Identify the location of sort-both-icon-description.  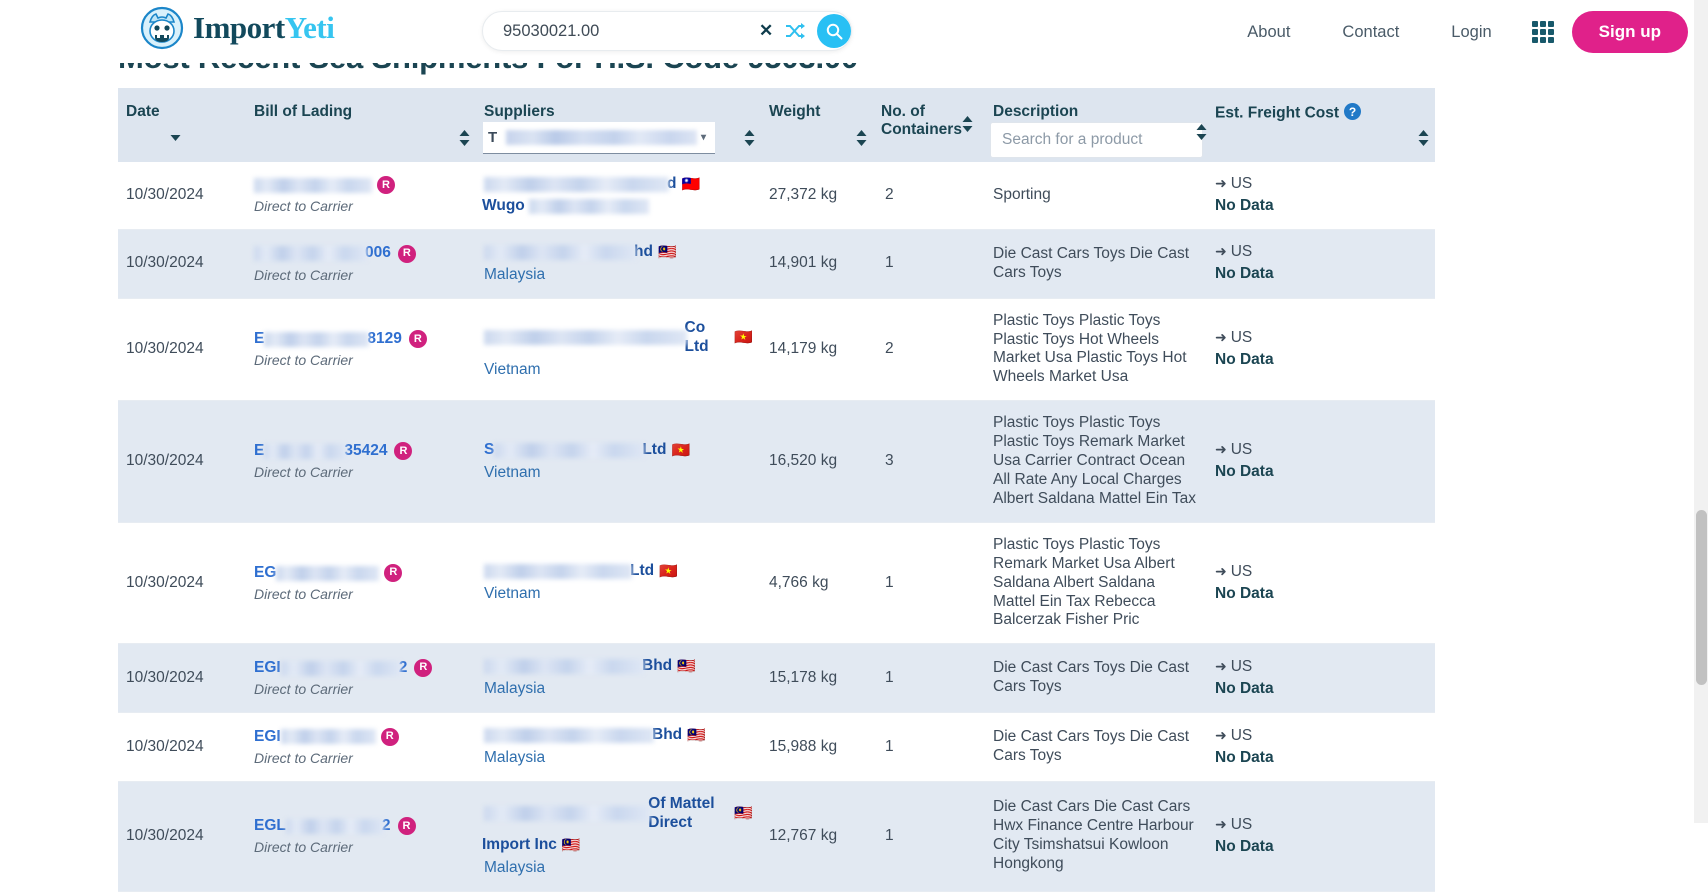
(1201, 132).